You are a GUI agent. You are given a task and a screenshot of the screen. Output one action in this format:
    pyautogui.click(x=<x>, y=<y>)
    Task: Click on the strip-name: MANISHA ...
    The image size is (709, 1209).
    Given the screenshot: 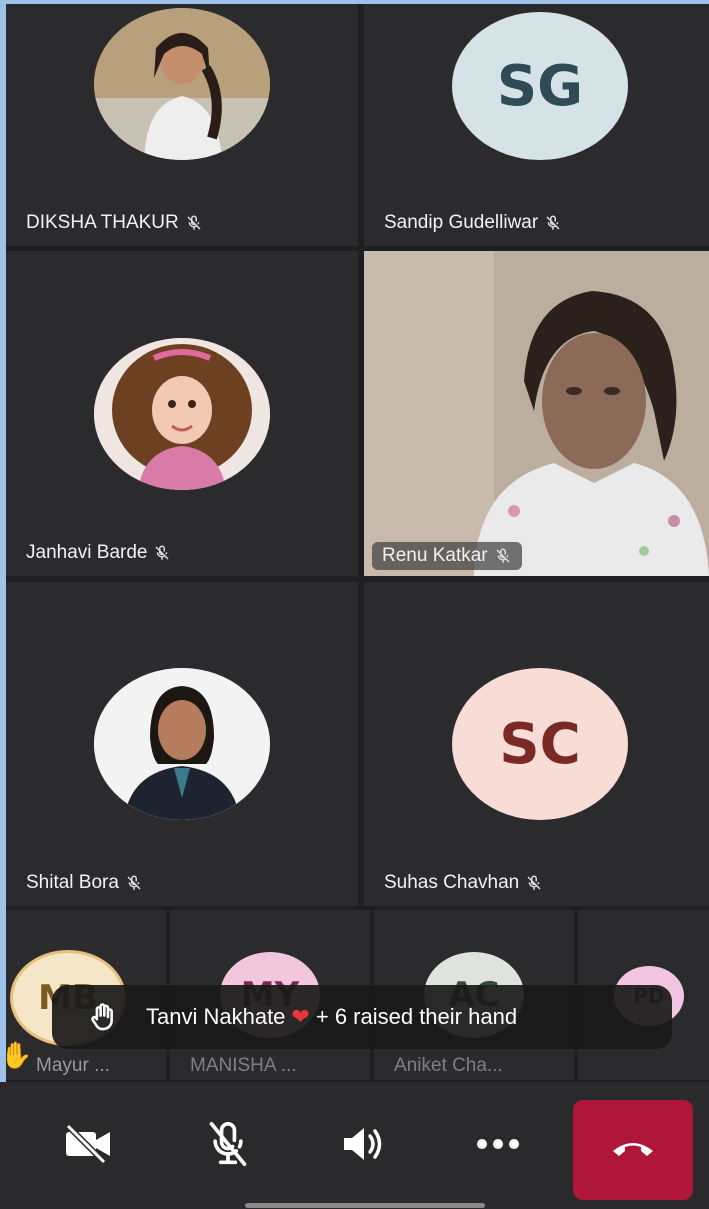 What is the action you would take?
    pyautogui.click(x=243, y=1065)
    